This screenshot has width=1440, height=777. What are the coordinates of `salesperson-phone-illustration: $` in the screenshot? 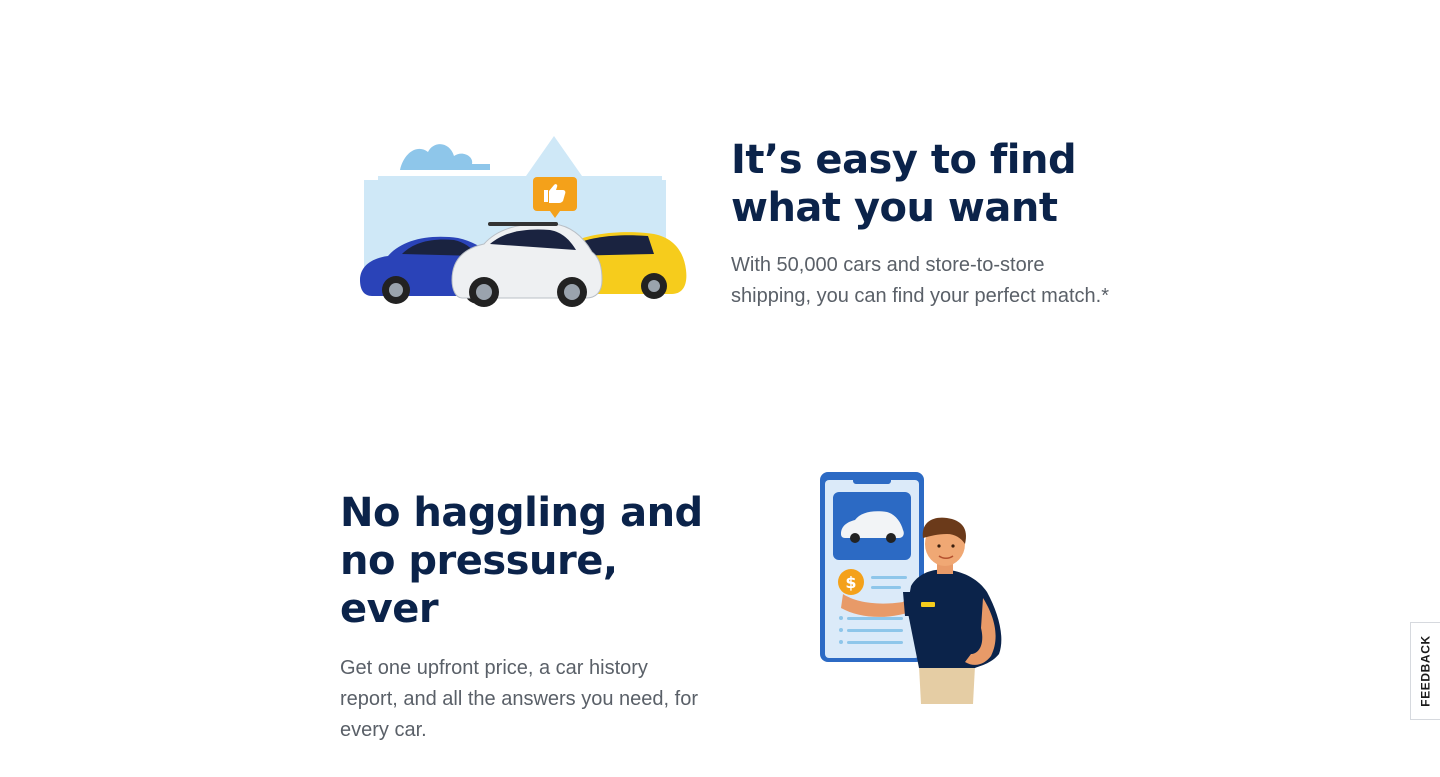 It's located at (915, 588).